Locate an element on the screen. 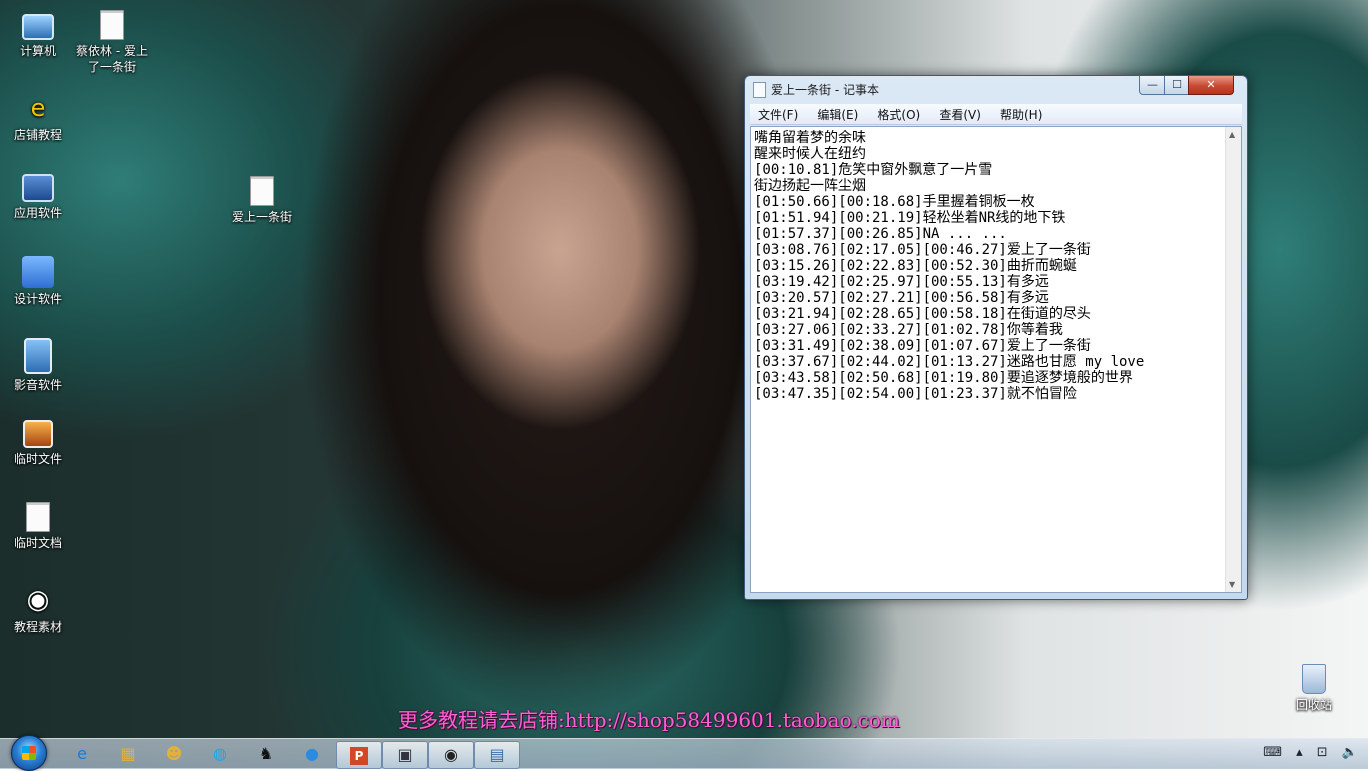  text-line: [00:10.81]危笑中窗外飘意了一片雪 is located at coordinates (873, 170).